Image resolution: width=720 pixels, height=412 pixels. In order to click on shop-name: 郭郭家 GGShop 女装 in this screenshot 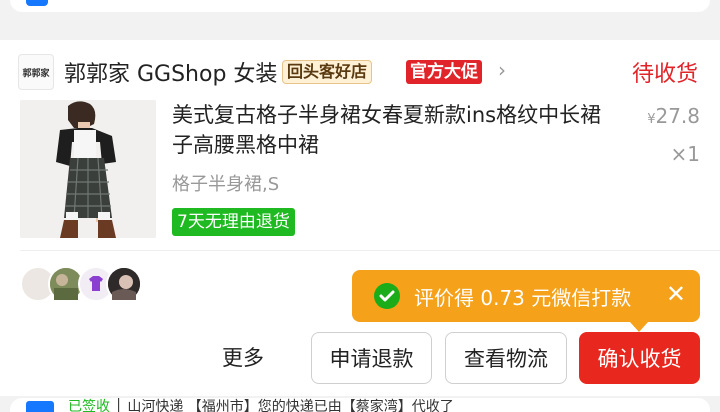, I will do `click(170, 72)`.